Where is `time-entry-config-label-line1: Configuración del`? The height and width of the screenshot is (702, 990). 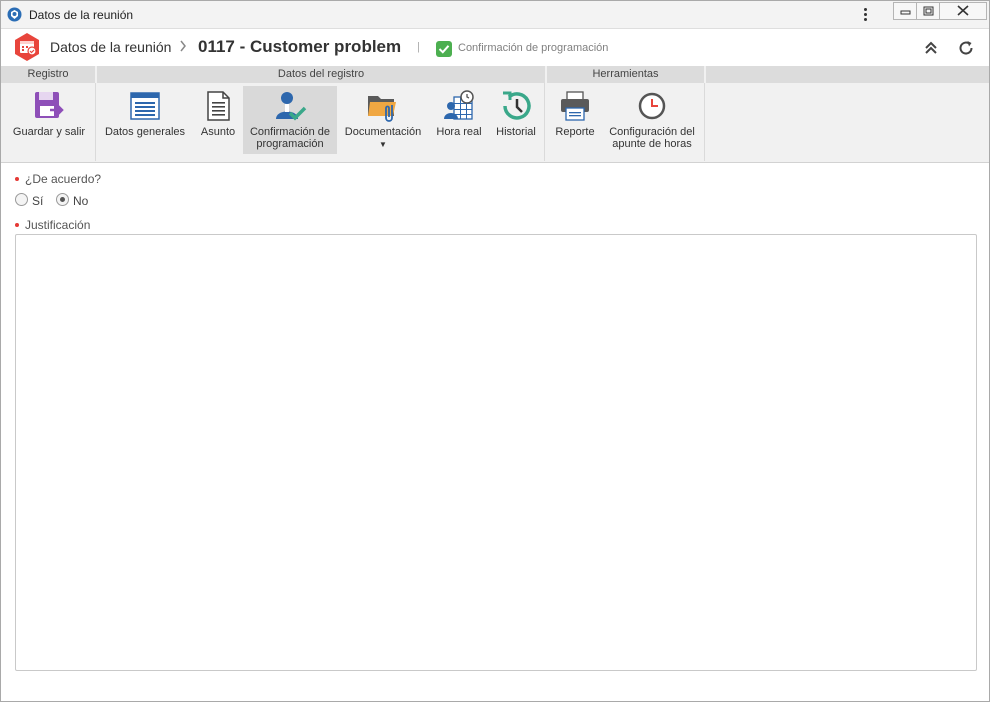
time-entry-config-label-line1: Configuración del is located at coordinates (652, 132).